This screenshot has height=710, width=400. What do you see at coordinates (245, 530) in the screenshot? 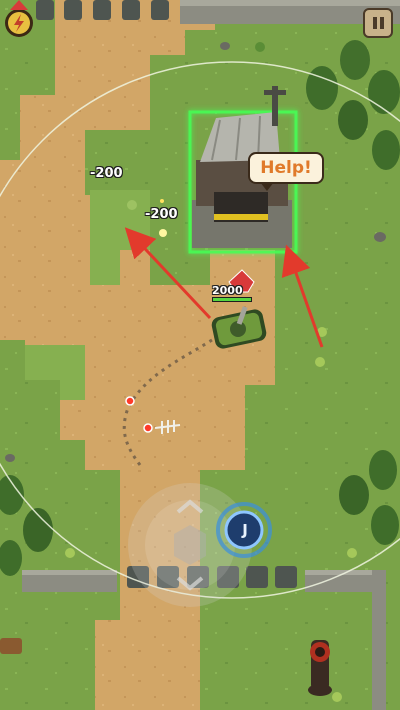
I see `skill-button-label: J` at bounding box center [245, 530].